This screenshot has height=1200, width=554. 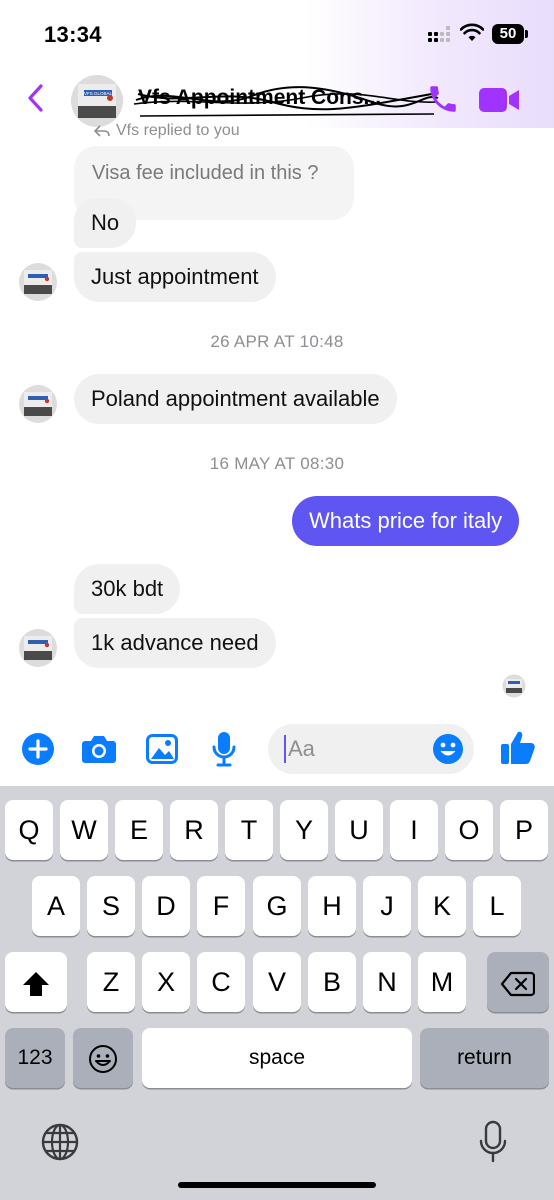 What do you see at coordinates (359, 830) in the screenshot?
I see `key-u: U` at bounding box center [359, 830].